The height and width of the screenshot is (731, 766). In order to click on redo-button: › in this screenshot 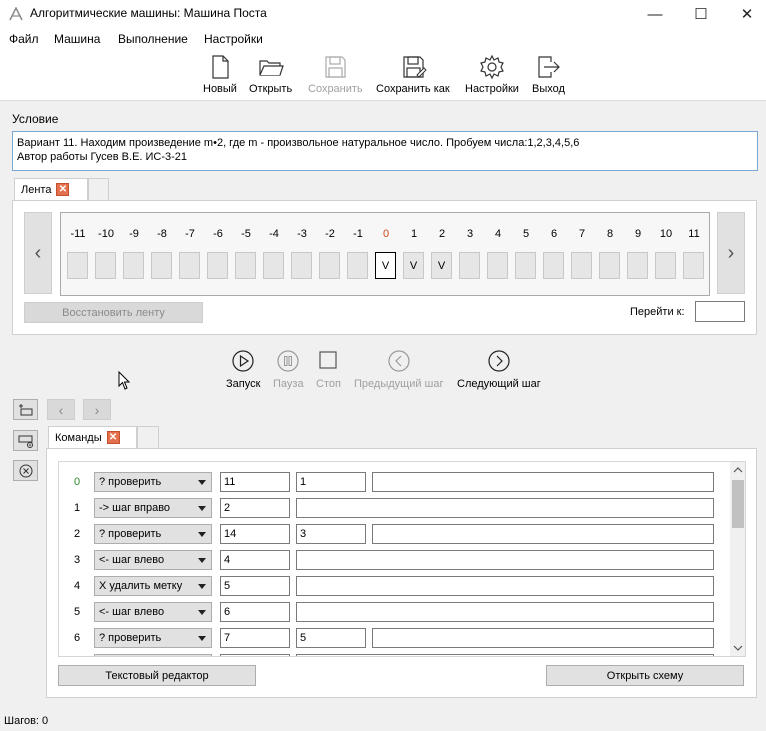, I will do `click(97, 409)`.